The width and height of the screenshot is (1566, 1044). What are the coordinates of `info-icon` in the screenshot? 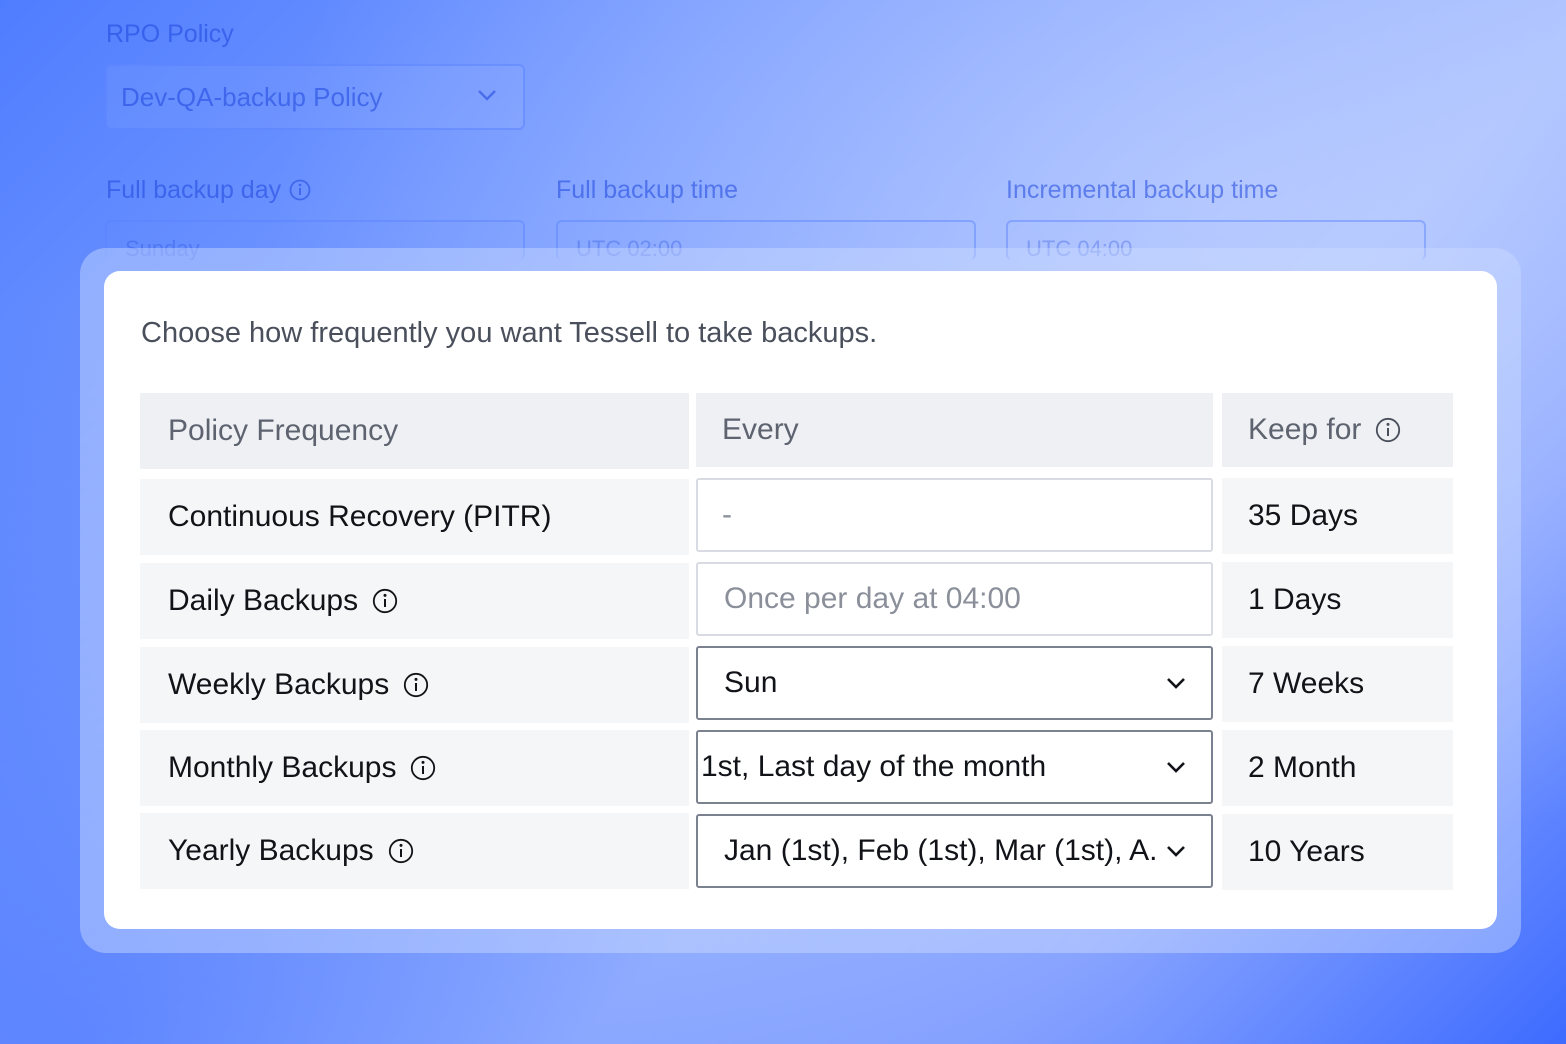 It's located at (300, 190).